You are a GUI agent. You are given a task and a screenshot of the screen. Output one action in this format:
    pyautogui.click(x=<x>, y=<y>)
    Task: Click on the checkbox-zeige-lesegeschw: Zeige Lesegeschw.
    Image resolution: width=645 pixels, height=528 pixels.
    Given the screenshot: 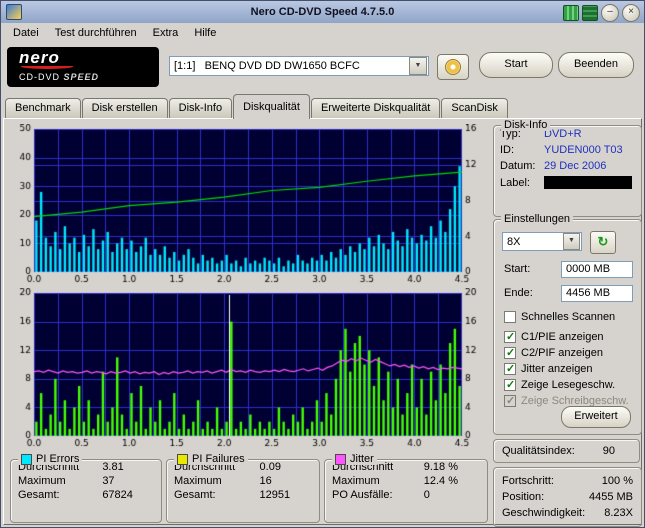 What is the action you would take?
    pyautogui.click(x=559, y=385)
    